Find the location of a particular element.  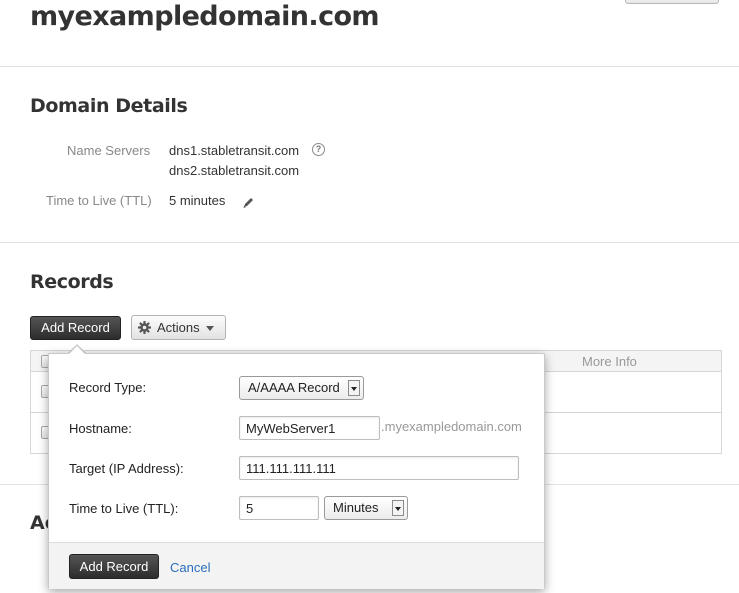

popover-arrow-fill is located at coordinates (77, 350).